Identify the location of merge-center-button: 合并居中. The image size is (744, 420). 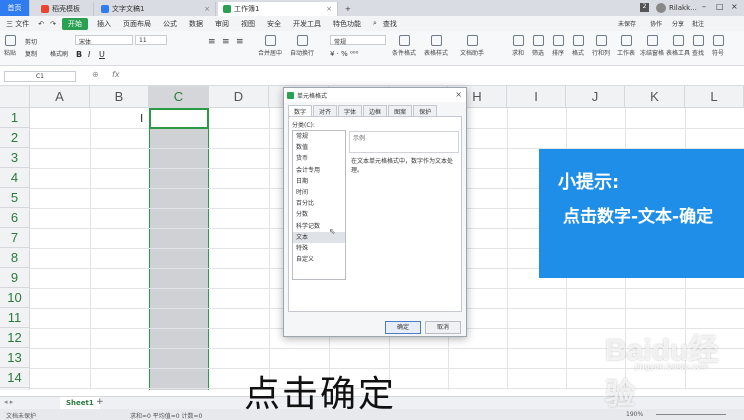
(270, 46).